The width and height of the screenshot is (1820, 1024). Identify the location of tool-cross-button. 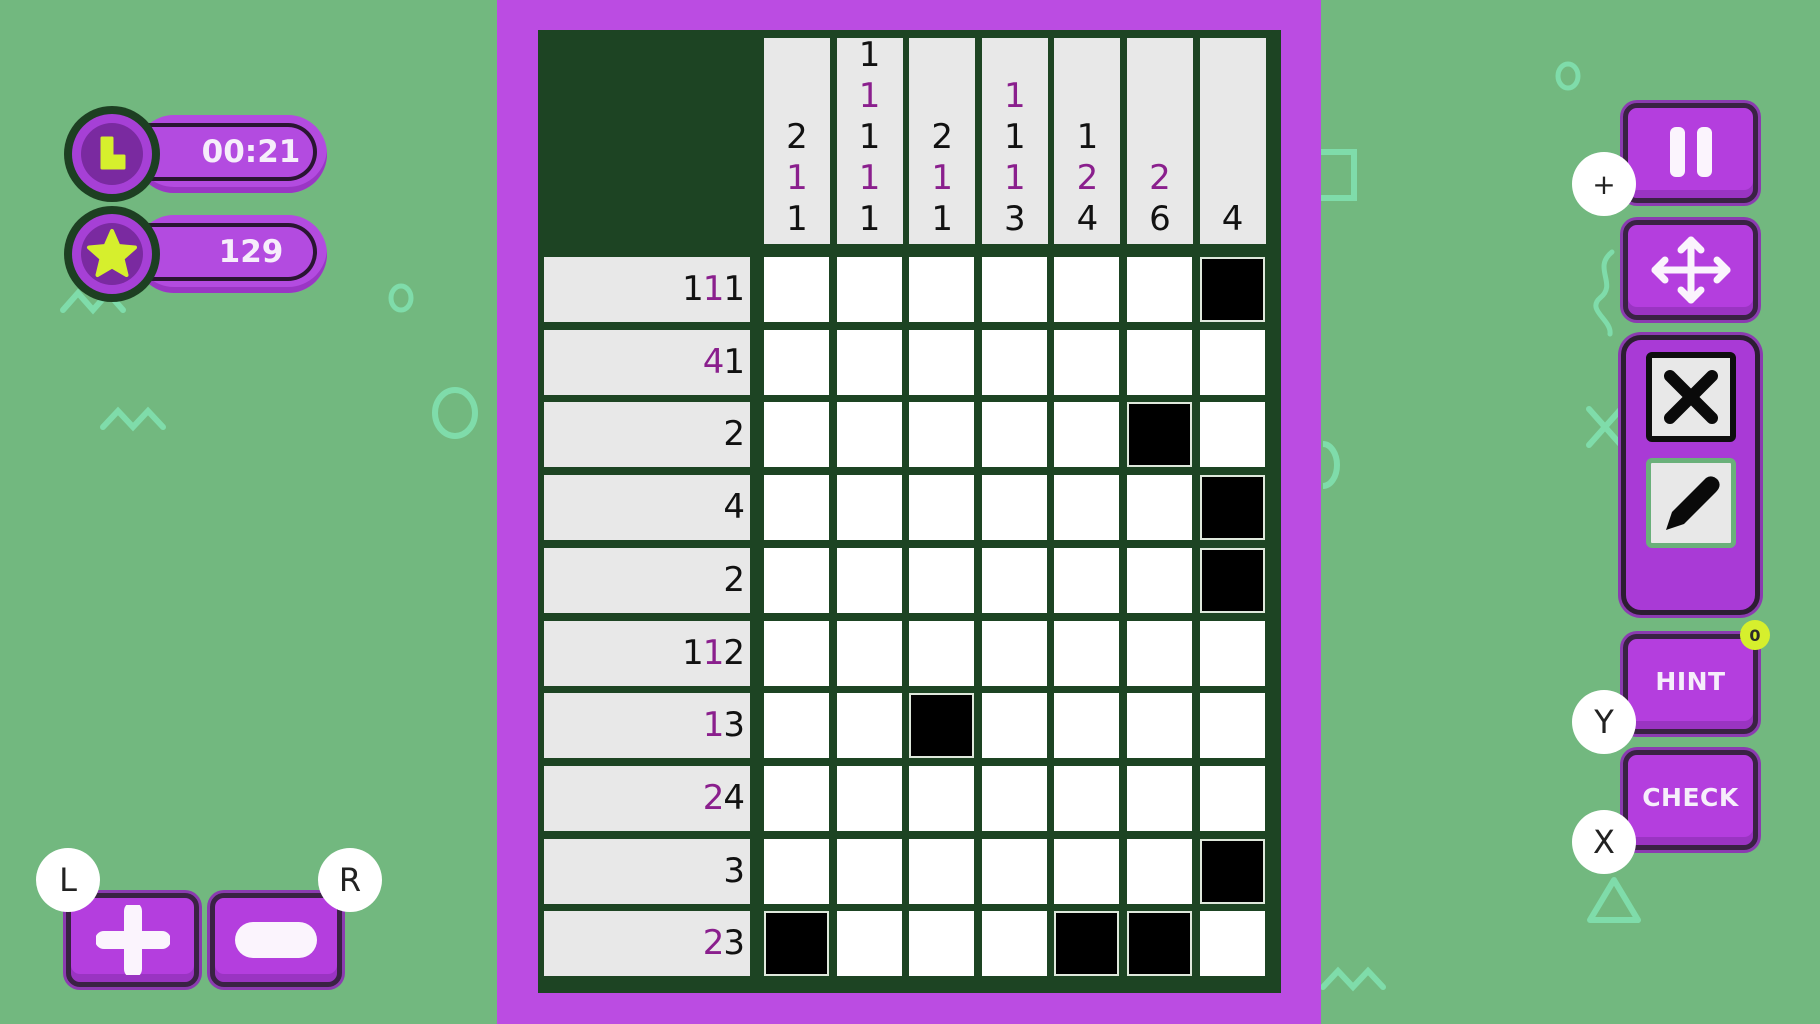
(1691, 397).